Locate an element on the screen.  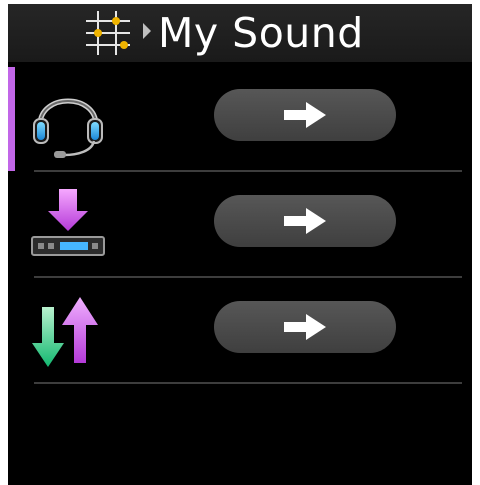
waveform-icon is located at coordinates (40, 33).